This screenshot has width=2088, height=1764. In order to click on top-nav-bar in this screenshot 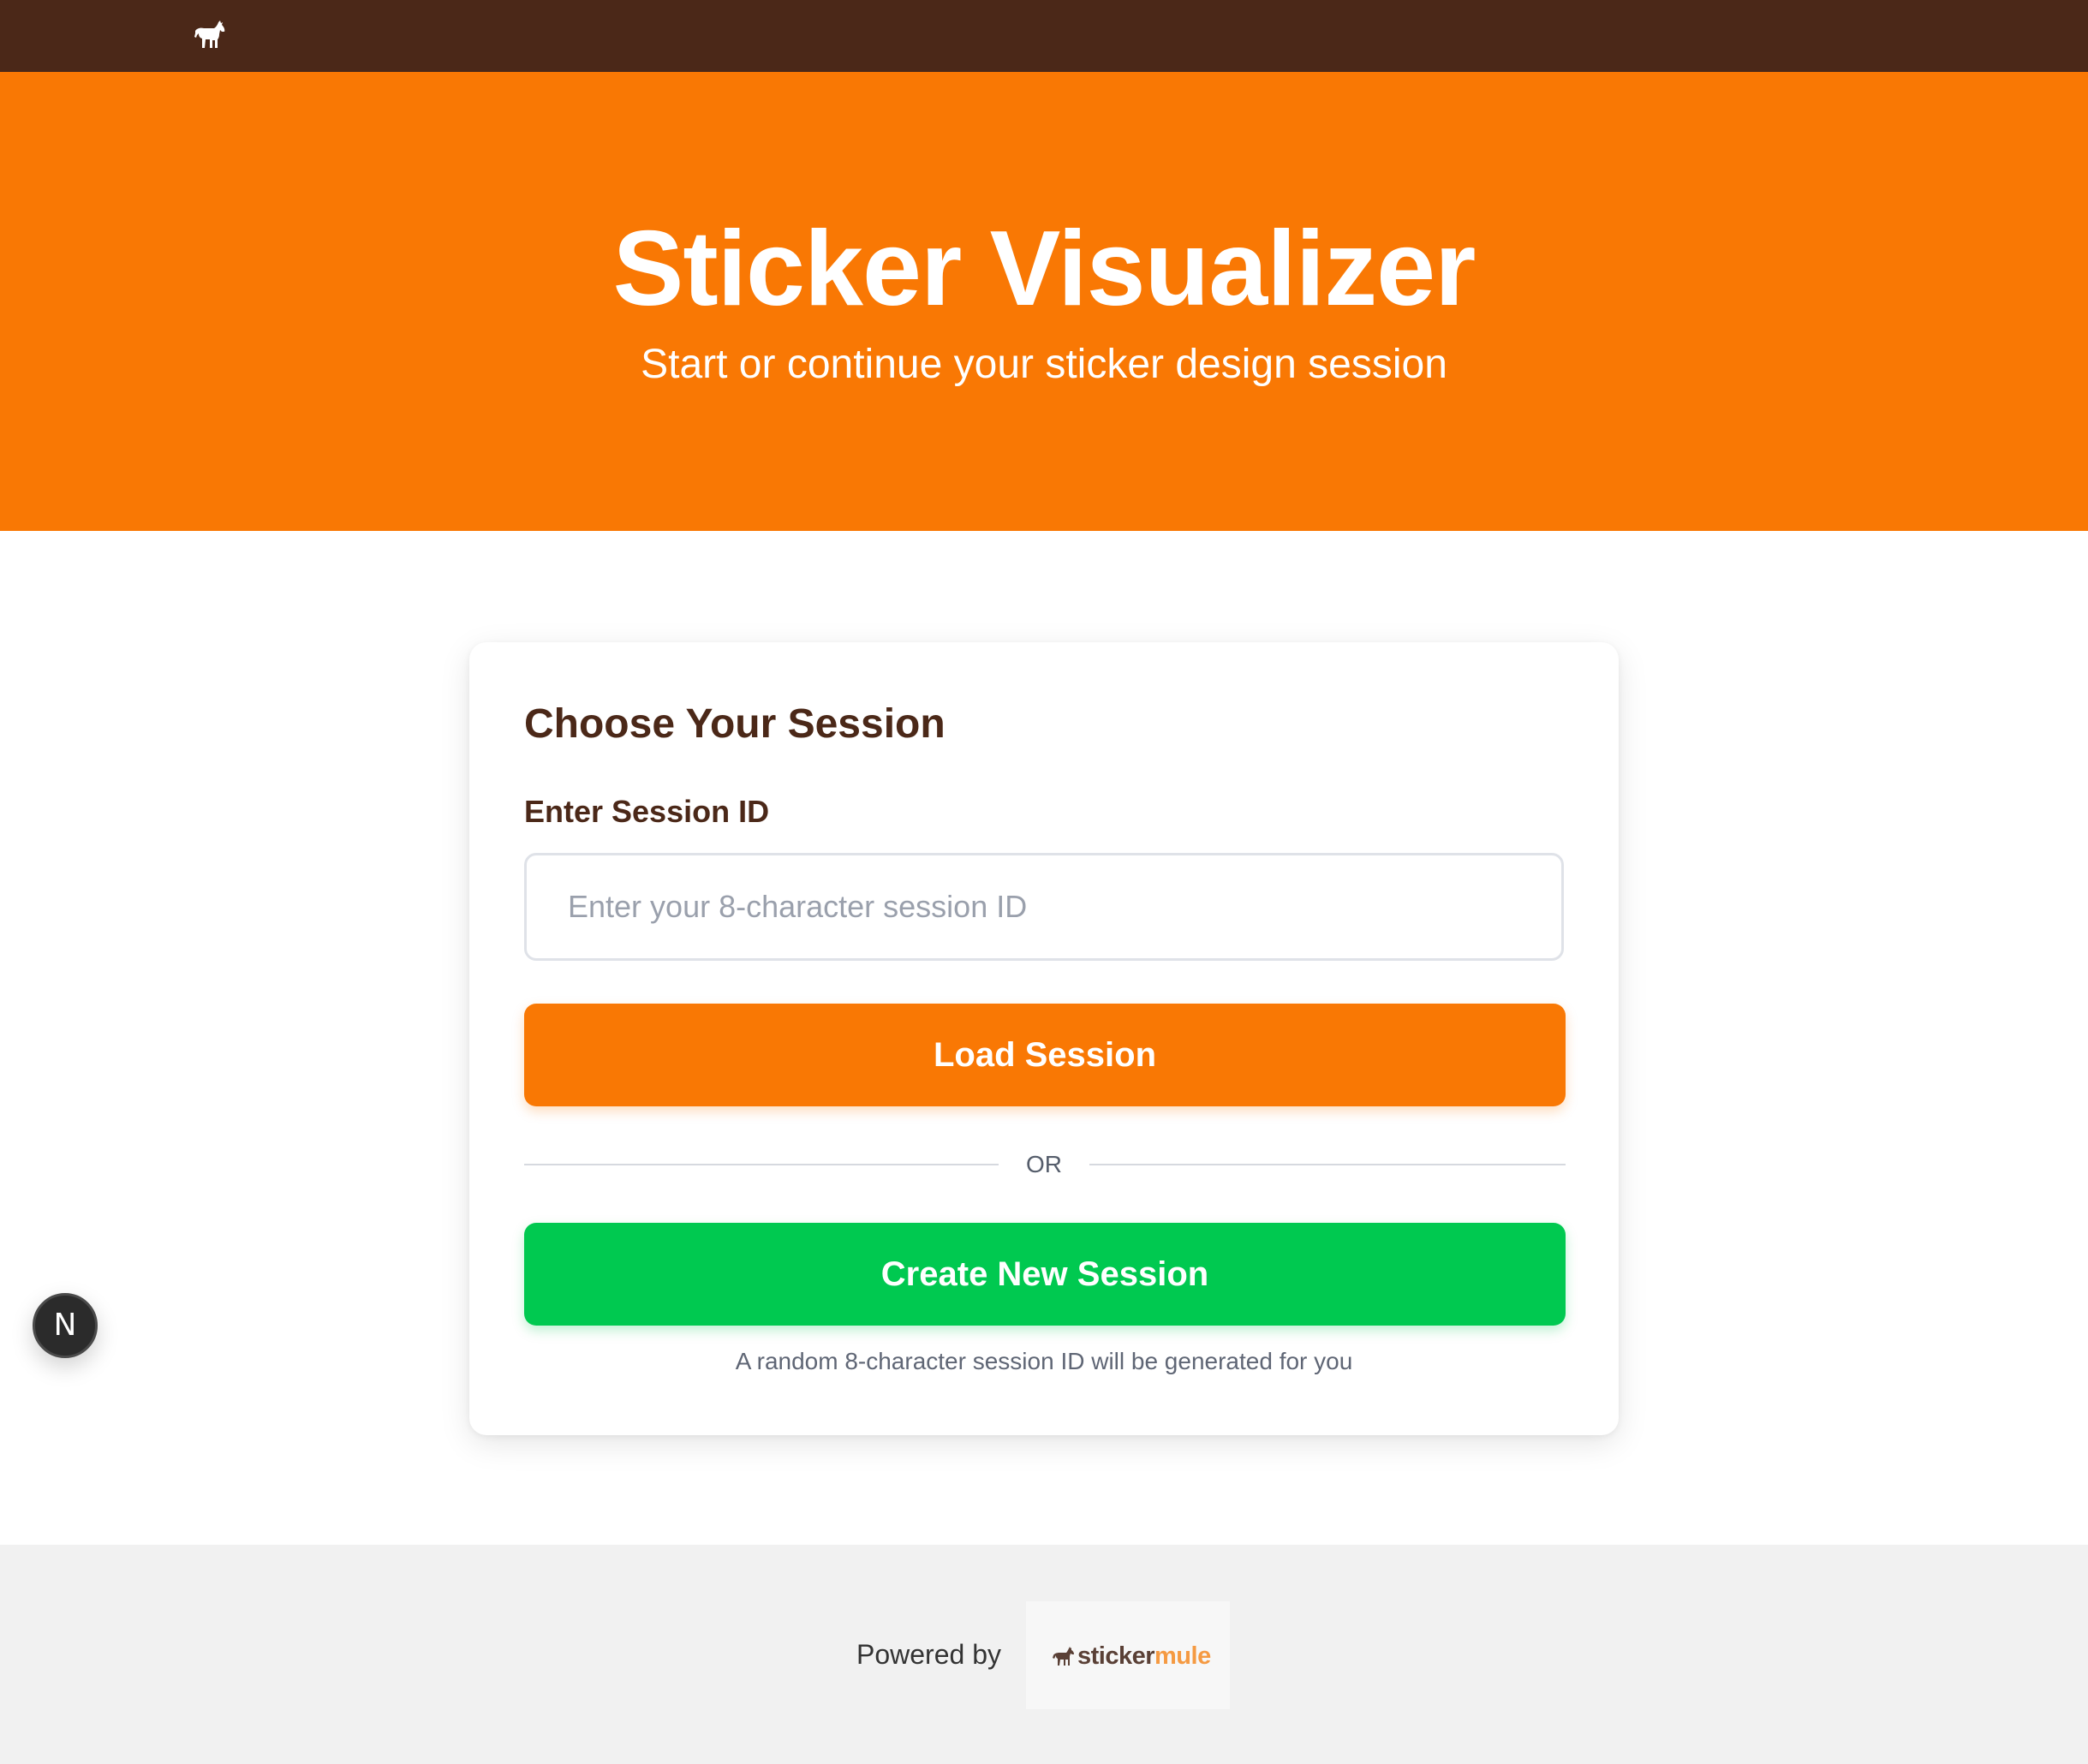, I will do `click(1044, 36)`.